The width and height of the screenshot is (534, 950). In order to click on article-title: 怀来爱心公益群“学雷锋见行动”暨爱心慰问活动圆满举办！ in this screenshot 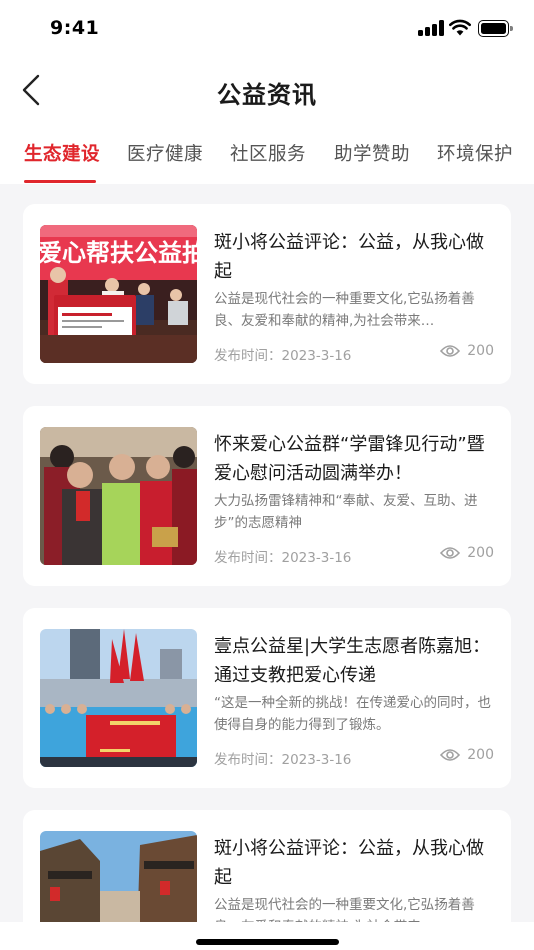, I will do `click(349, 459)`.